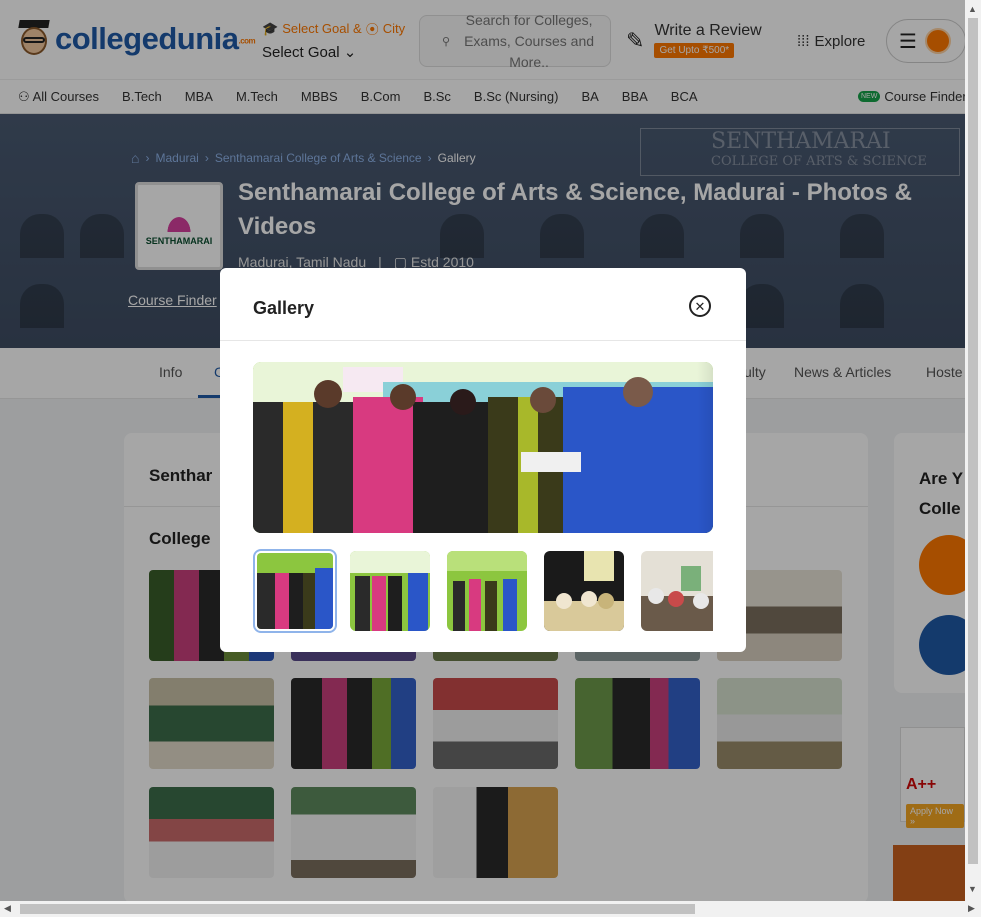  What do you see at coordinates (972, 889) in the screenshot?
I see `scroll-down-arrow-icon: ▼` at bounding box center [972, 889].